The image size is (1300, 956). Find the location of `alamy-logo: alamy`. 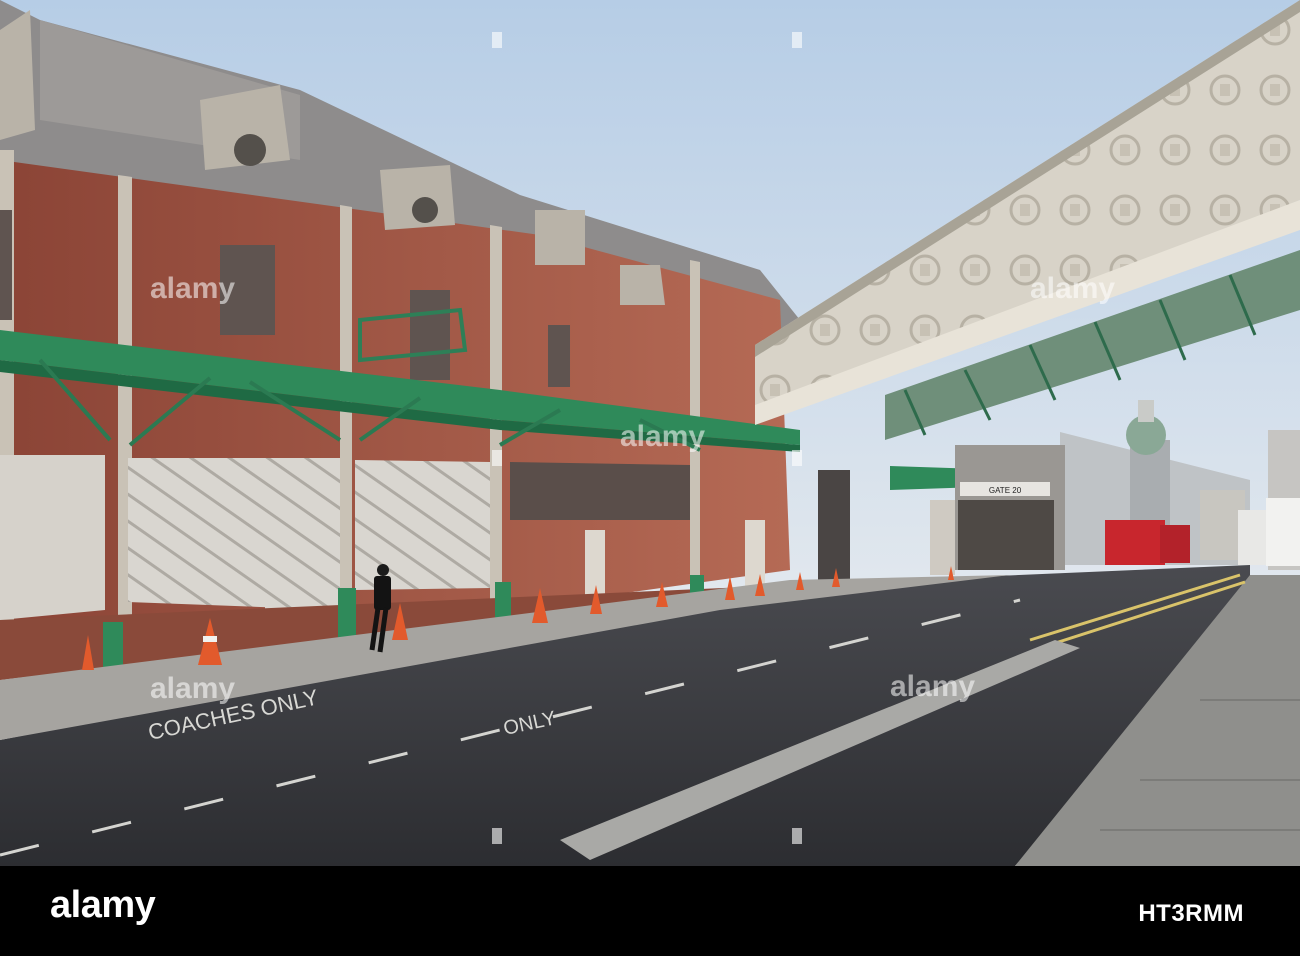

alamy-logo: alamy is located at coordinates (103, 905).